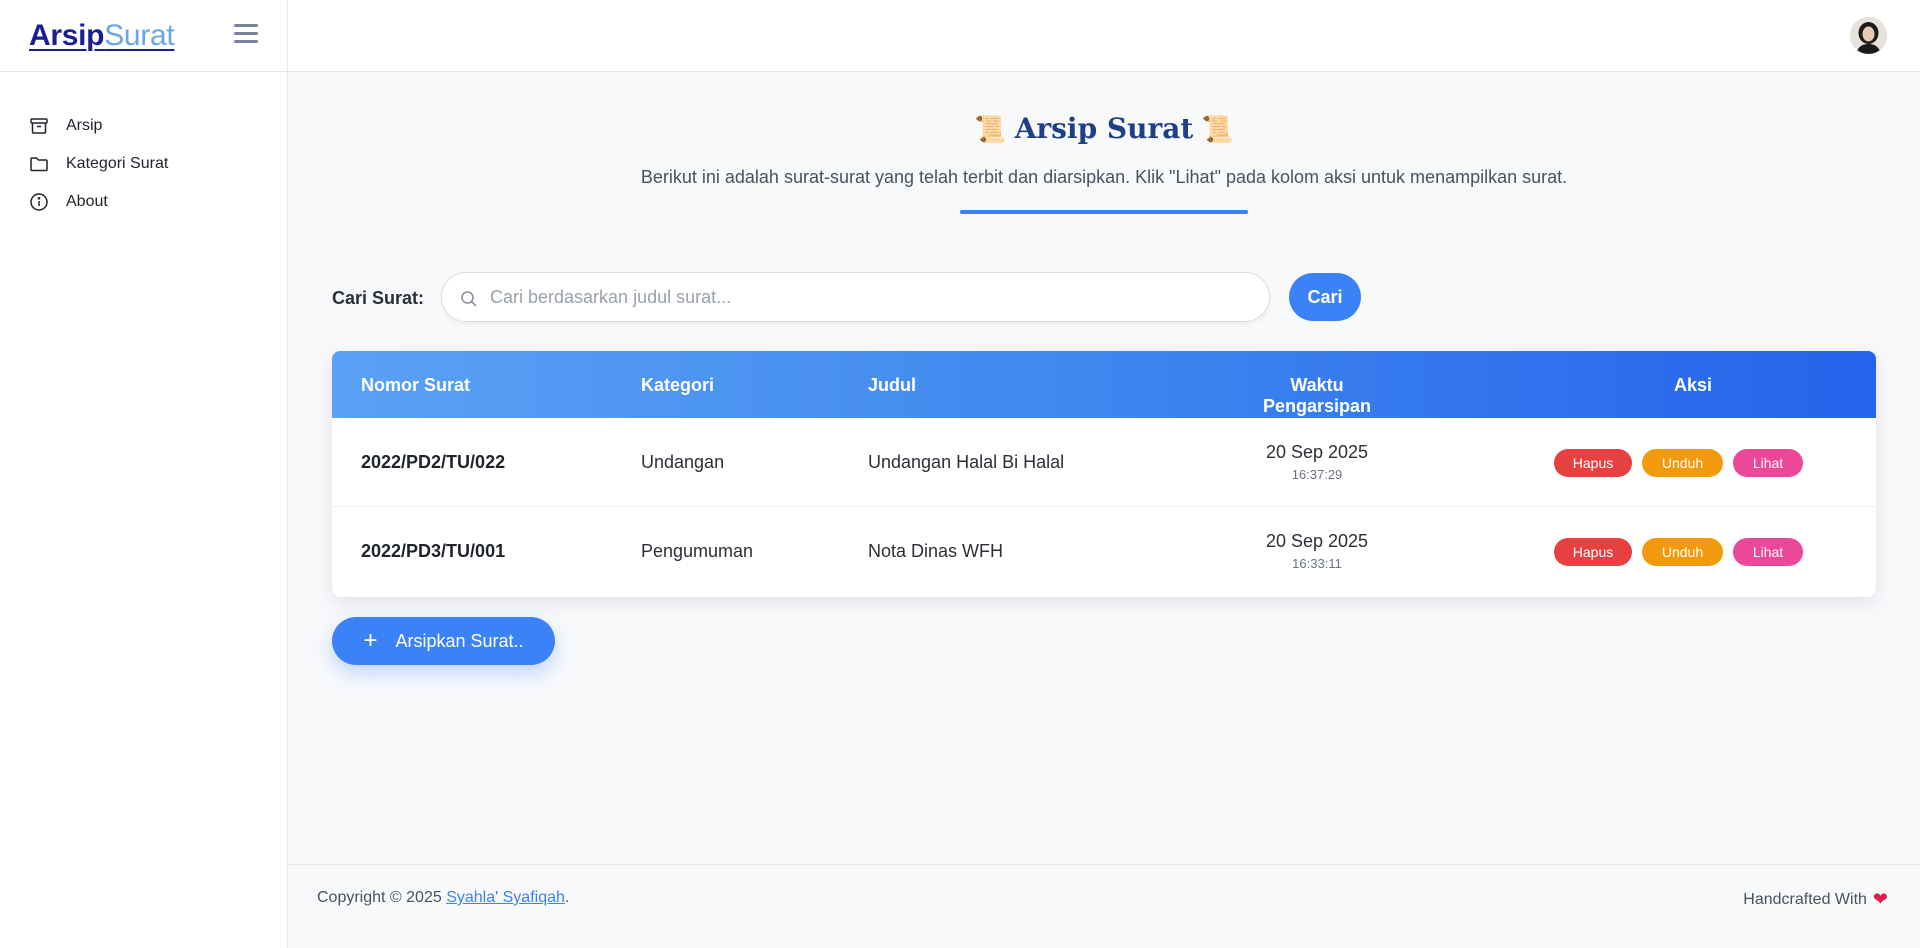 Image resolution: width=1920 pixels, height=948 pixels. What do you see at coordinates (1317, 563) in the screenshot?
I see `cell-time: 16:33:11` at bounding box center [1317, 563].